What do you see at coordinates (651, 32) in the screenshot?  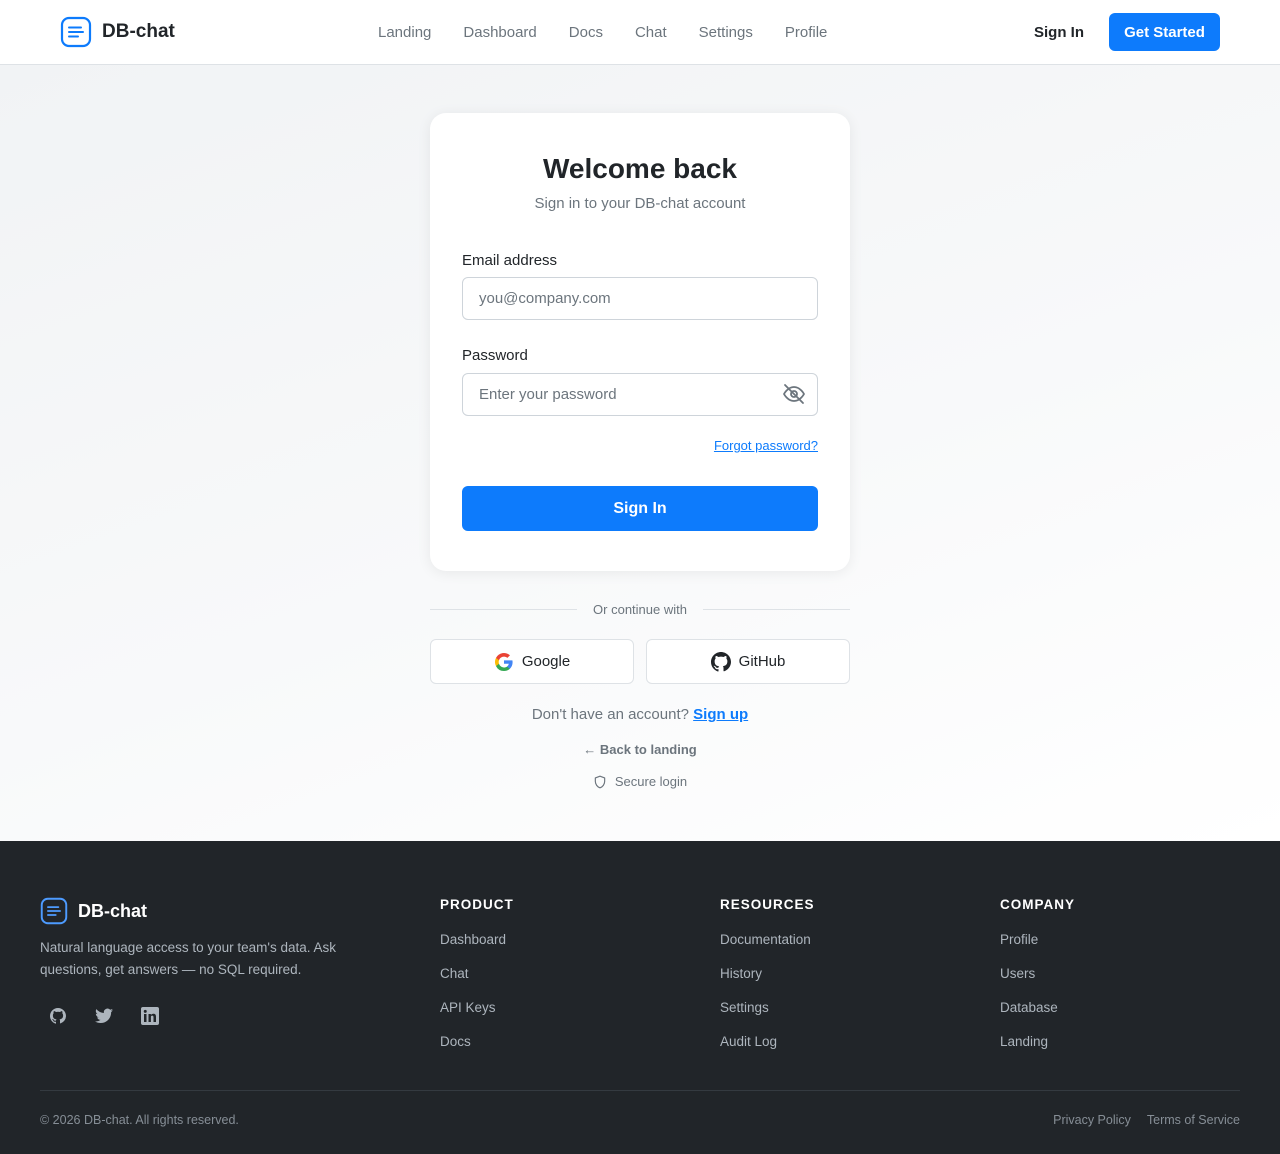 I see `nav-chat: Chat` at bounding box center [651, 32].